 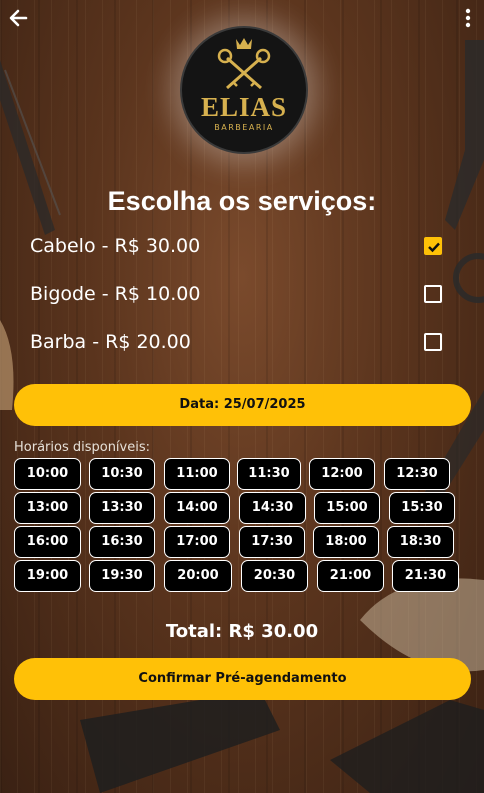 What do you see at coordinates (433, 294) in the screenshot?
I see `service-checkbox-bigode` at bounding box center [433, 294].